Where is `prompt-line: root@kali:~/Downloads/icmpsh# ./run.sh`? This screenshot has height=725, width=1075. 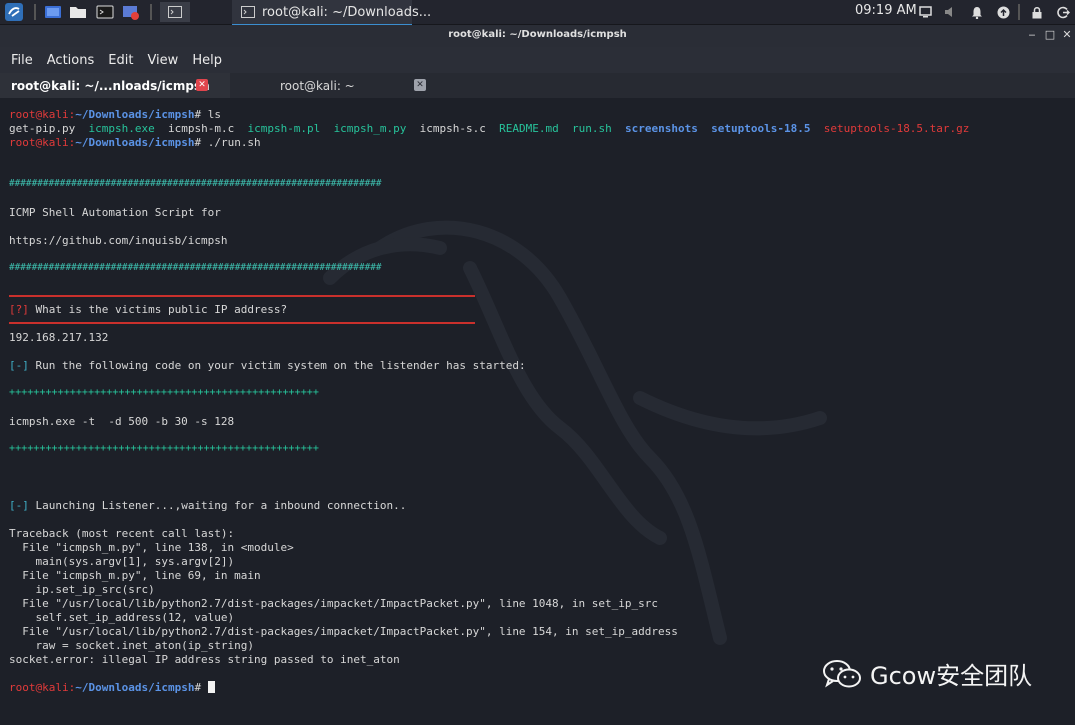 prompt-line: root@kali:~/Downloads/icmpsh# ./run.sh is located at coordinates (135, 142).